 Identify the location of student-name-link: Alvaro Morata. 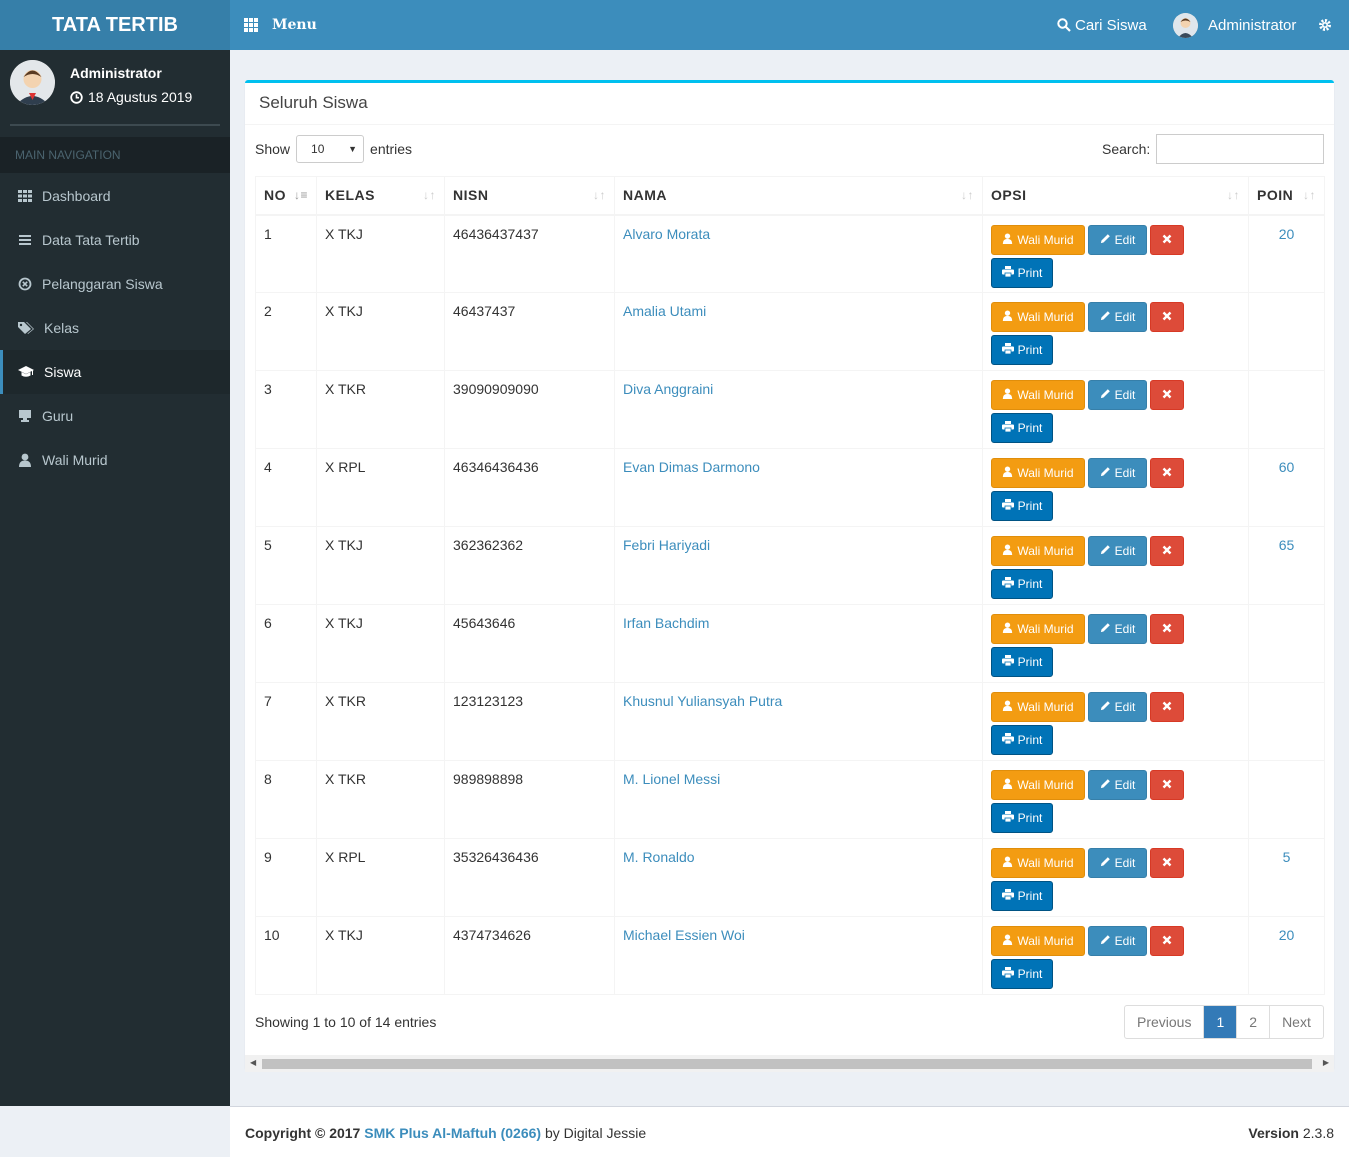
(666, 234).